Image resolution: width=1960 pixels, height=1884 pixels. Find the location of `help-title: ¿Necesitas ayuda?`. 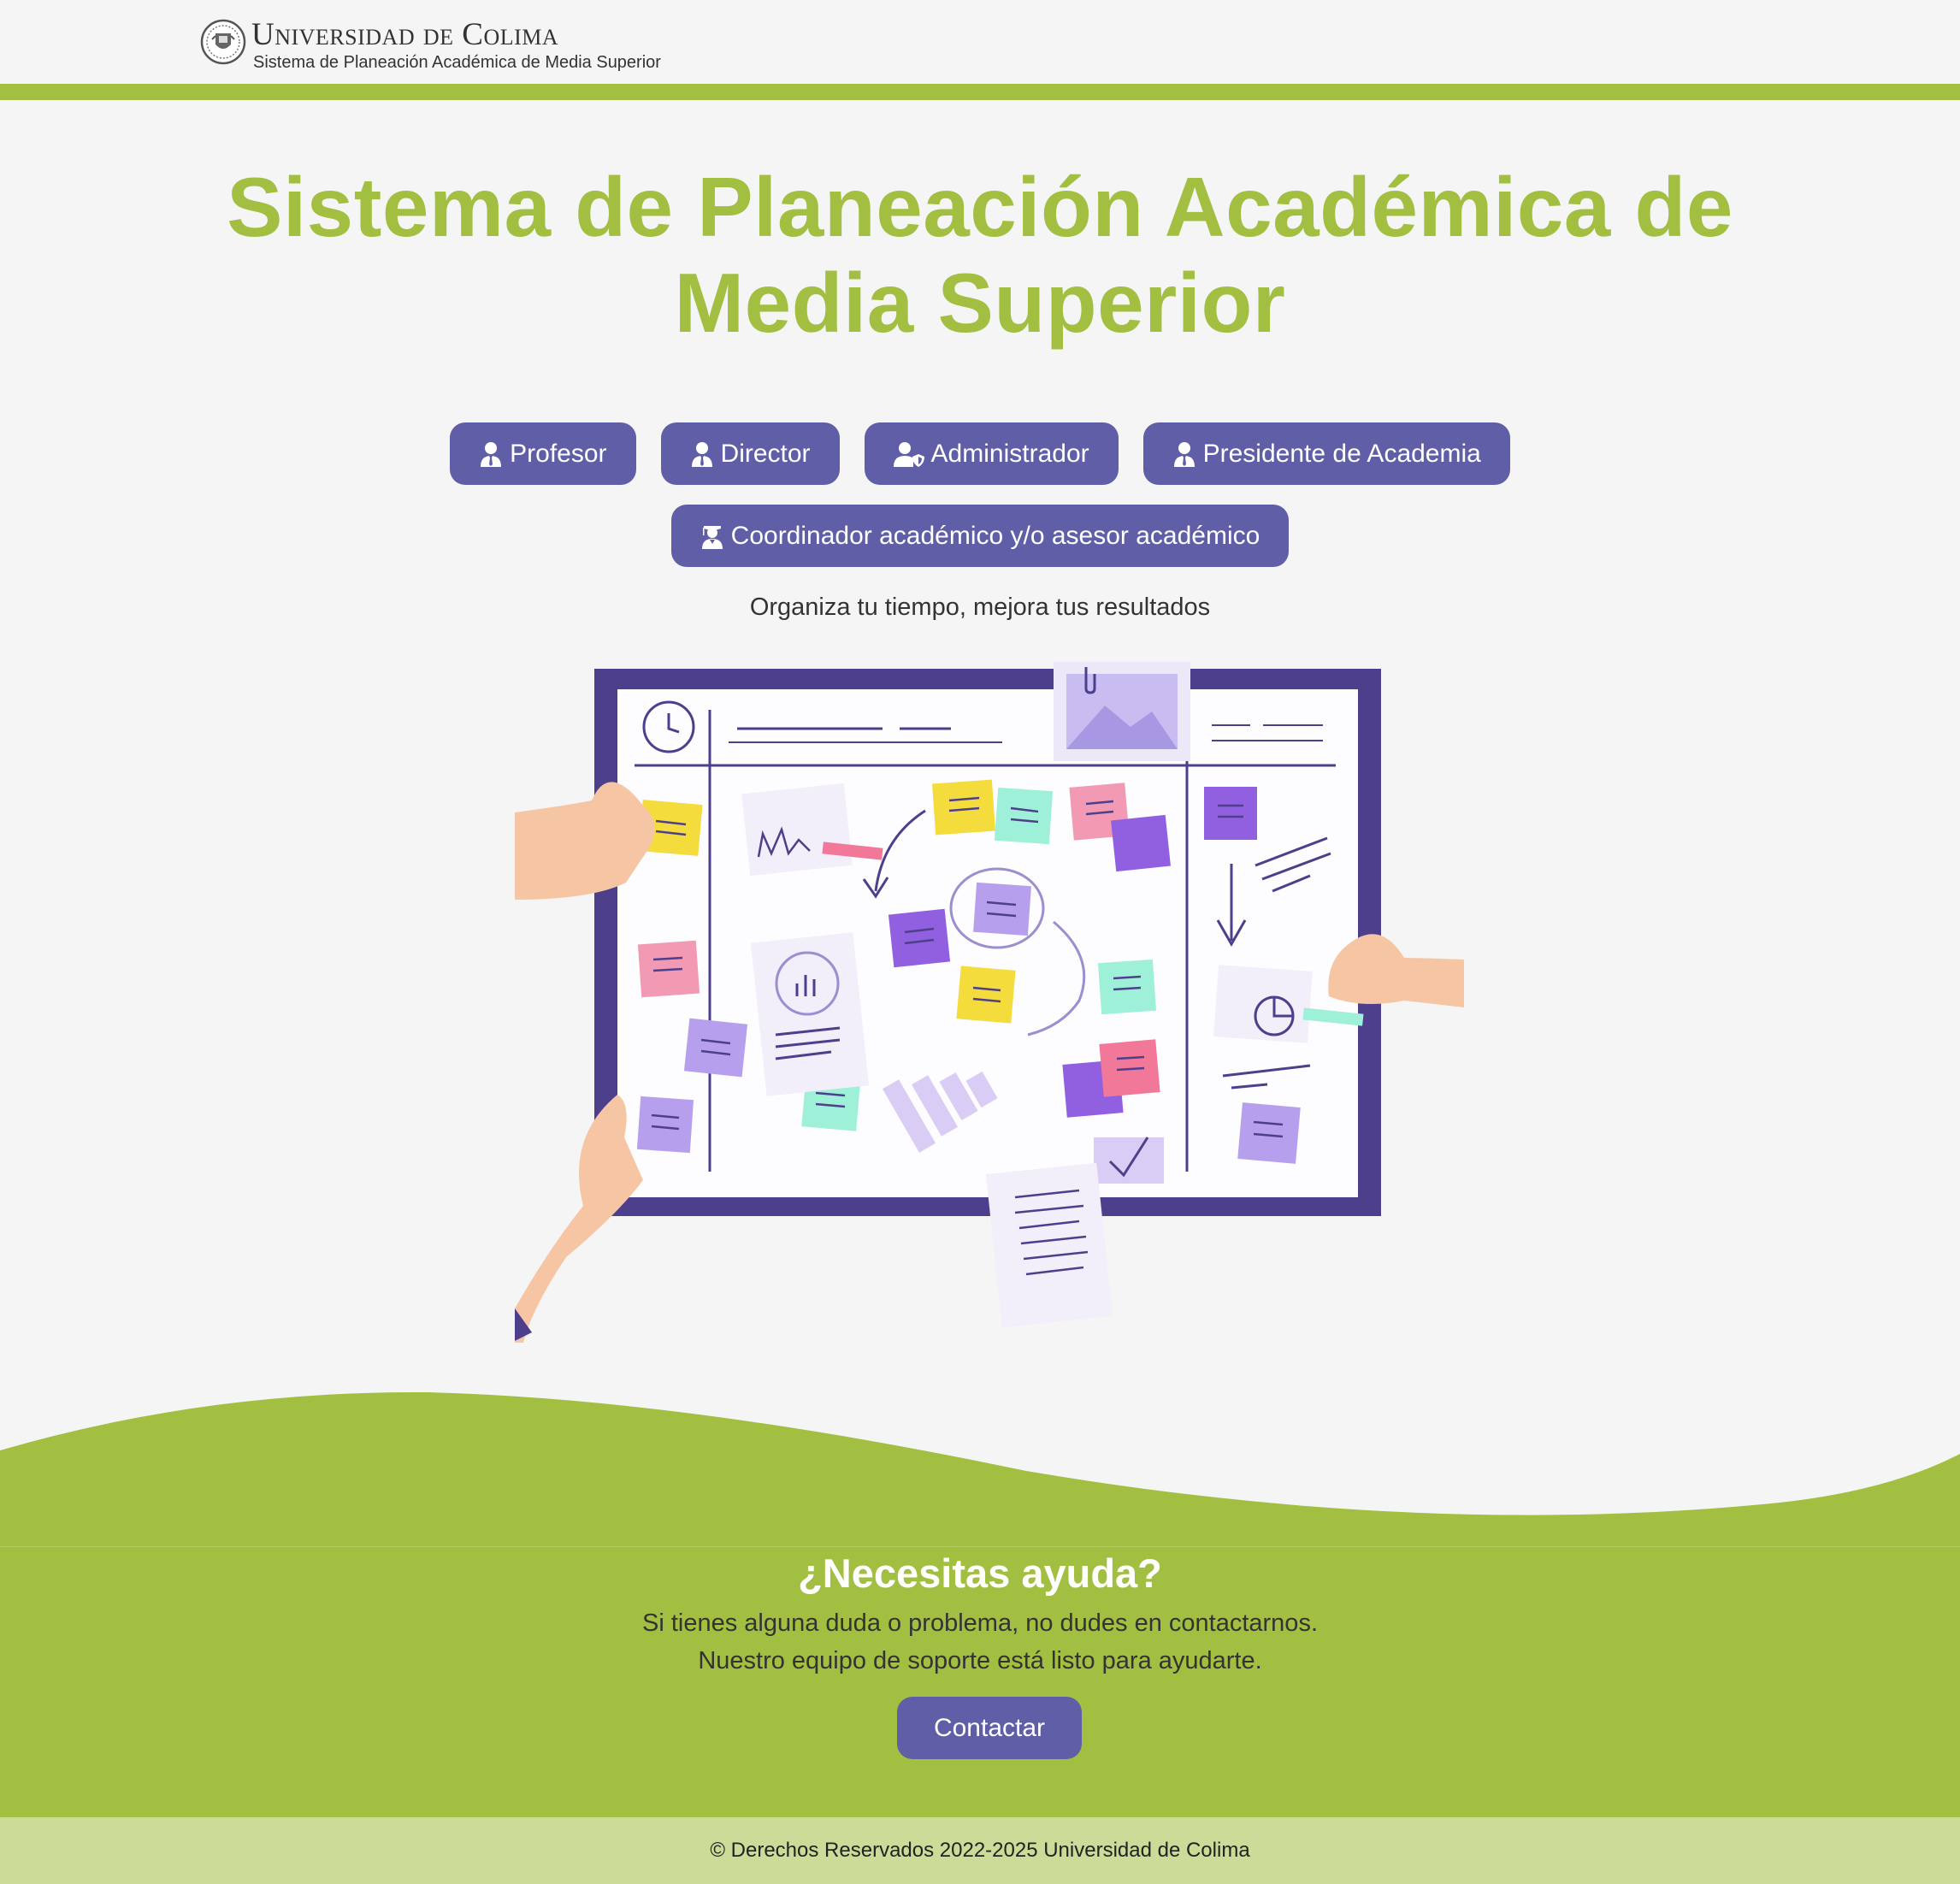

help-title: ¿Necesitas ayuda? is located at coordinates (980, 1573).